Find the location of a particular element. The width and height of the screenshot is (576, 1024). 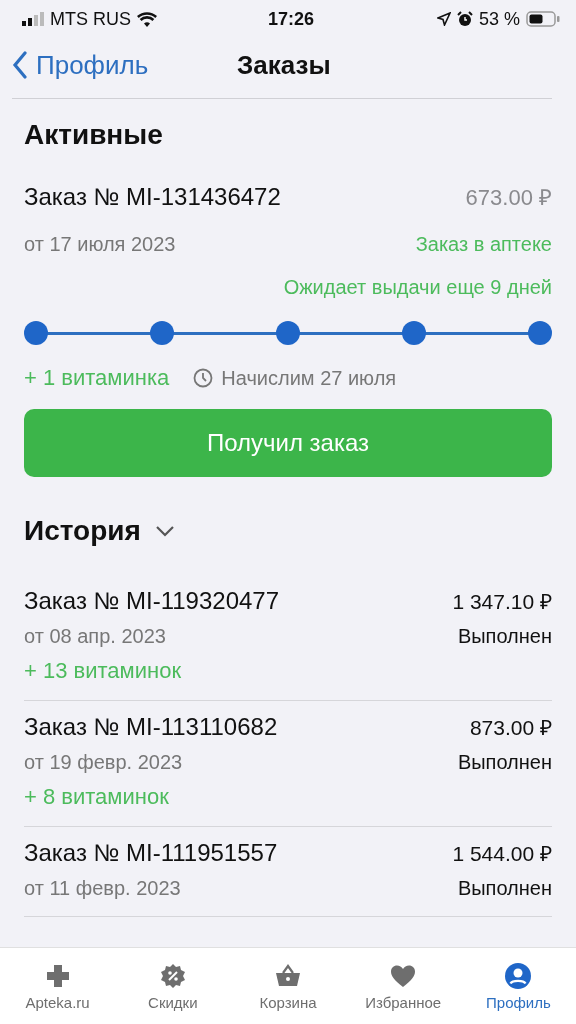

tab-bar-item: Профиль is located at coordinates (518, 986).